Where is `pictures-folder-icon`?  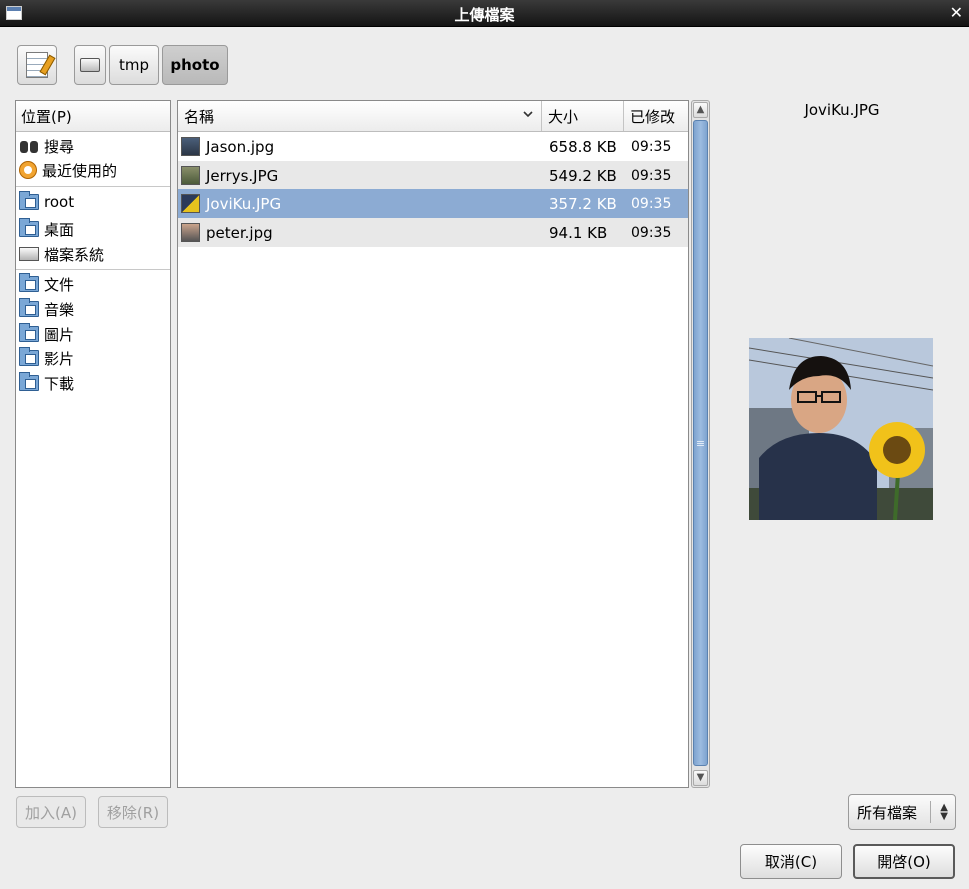 pictures-folder-icon is located at coordinates (29, 332).